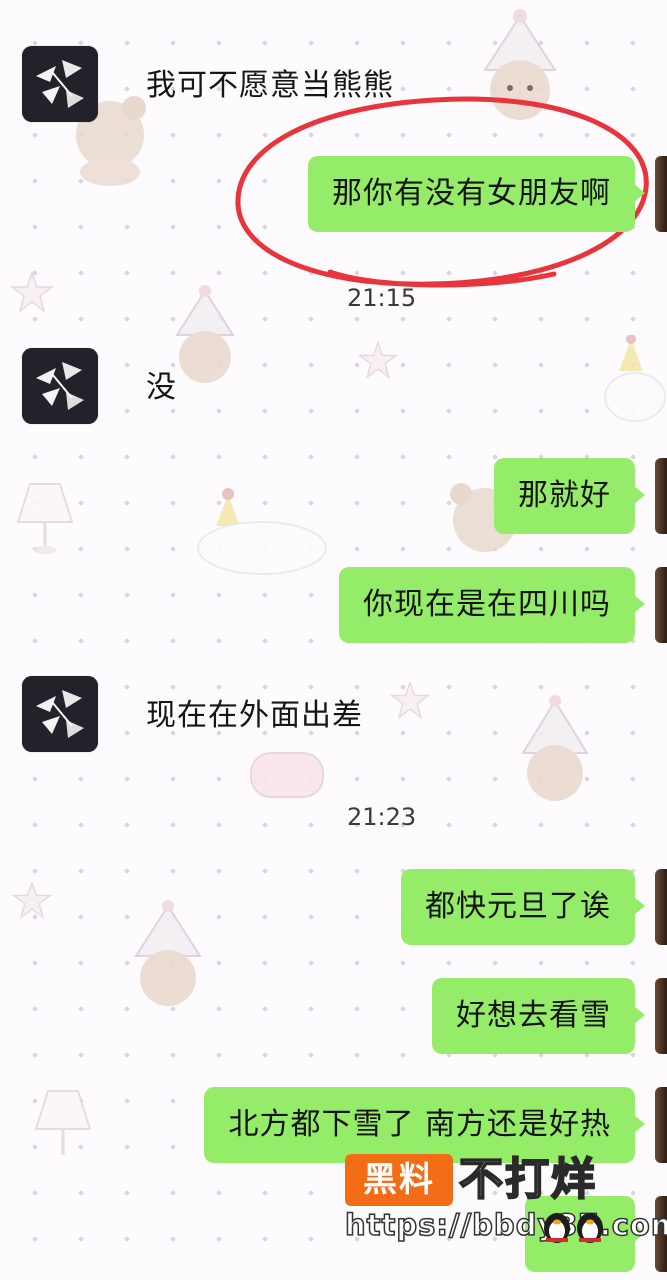  I want to click on penguin-emoji-icon, so click(573, 1228).